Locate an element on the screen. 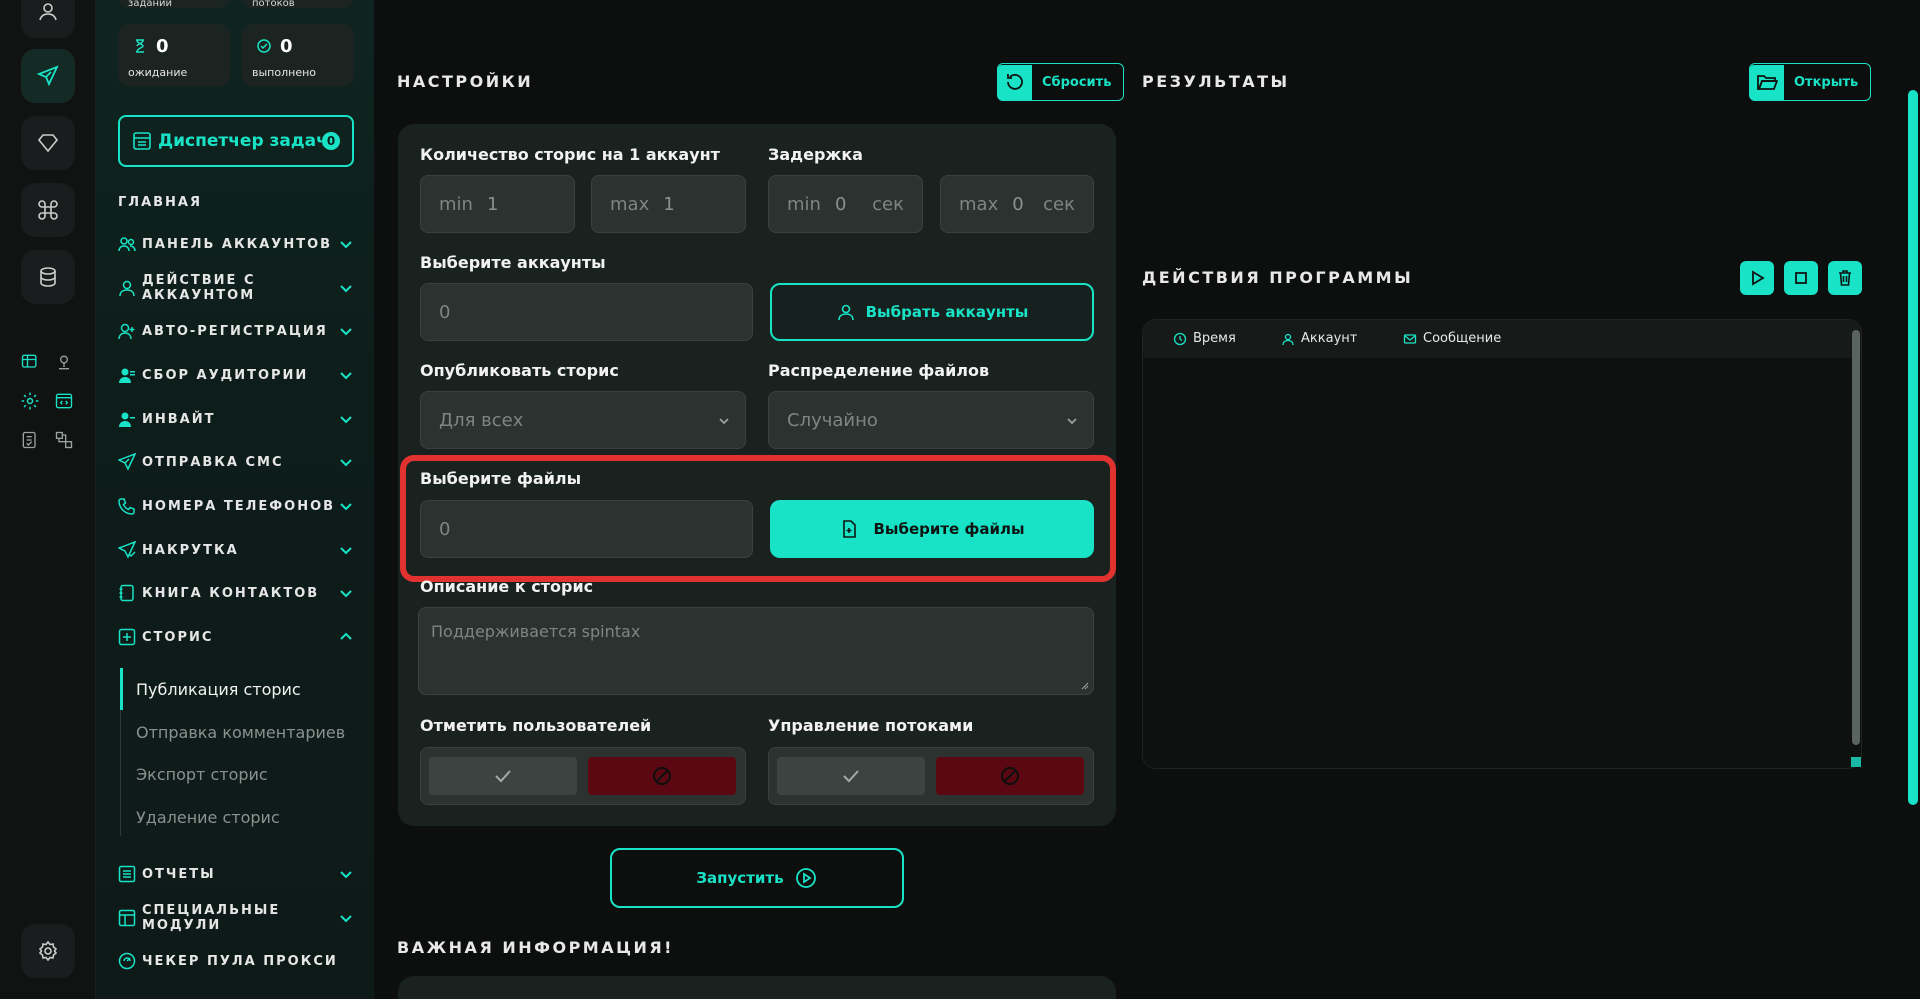 This screenshot has height=999, width=1920. nav-boost: НАКРУТКА is located at coordinates (236, 550).